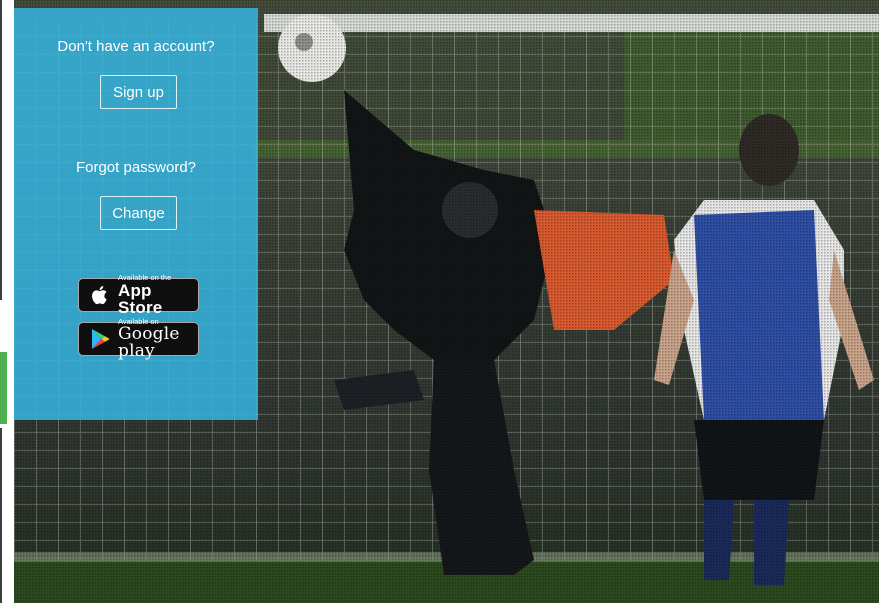 The height and width of the screenshot is (603, 879). What do you see at coordinates (138, 92) in the screenshot?
I see `sign-up-button: Sign up` at bounding box center [138, 92].